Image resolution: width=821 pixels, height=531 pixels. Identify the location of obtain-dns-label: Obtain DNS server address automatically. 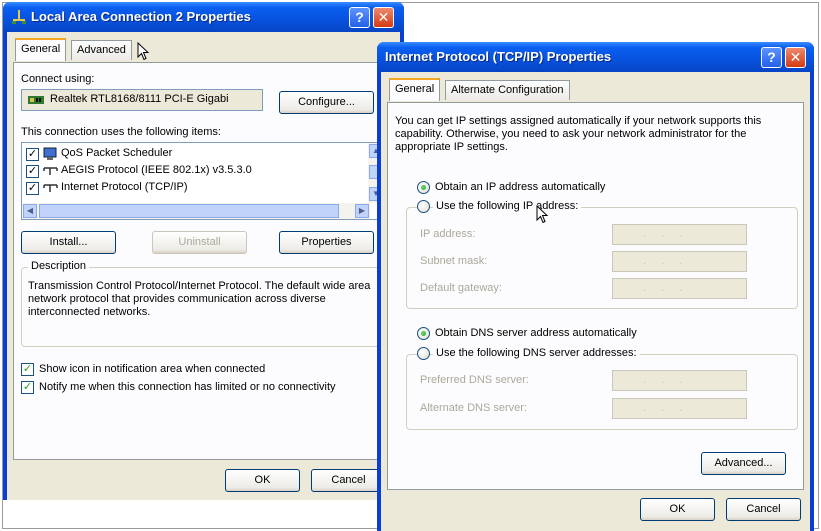
(536, 333).